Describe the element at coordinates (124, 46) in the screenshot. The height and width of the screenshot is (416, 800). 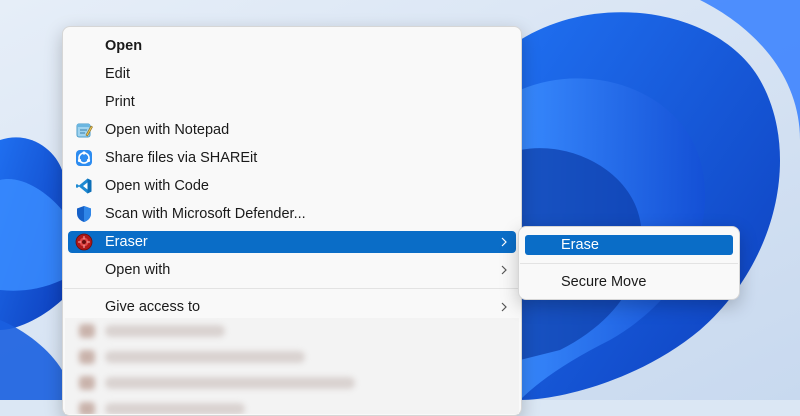
I see `menu-item-label: Open` at that location.